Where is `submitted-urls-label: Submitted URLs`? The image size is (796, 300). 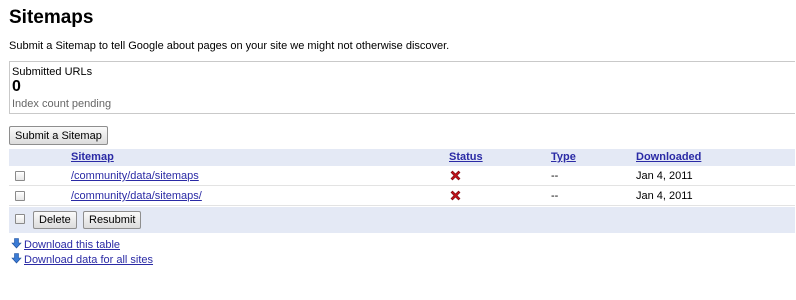 submitted-urls-label: Submitted URLs is located at coordinates (52, 72).